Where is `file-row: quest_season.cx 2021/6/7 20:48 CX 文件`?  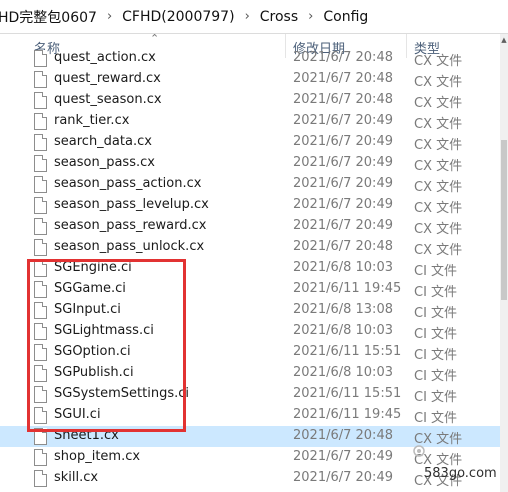 file-row: quest_season.cx 2021/6/7 20:48 CX 文件 is located at coordinates (250, 100).